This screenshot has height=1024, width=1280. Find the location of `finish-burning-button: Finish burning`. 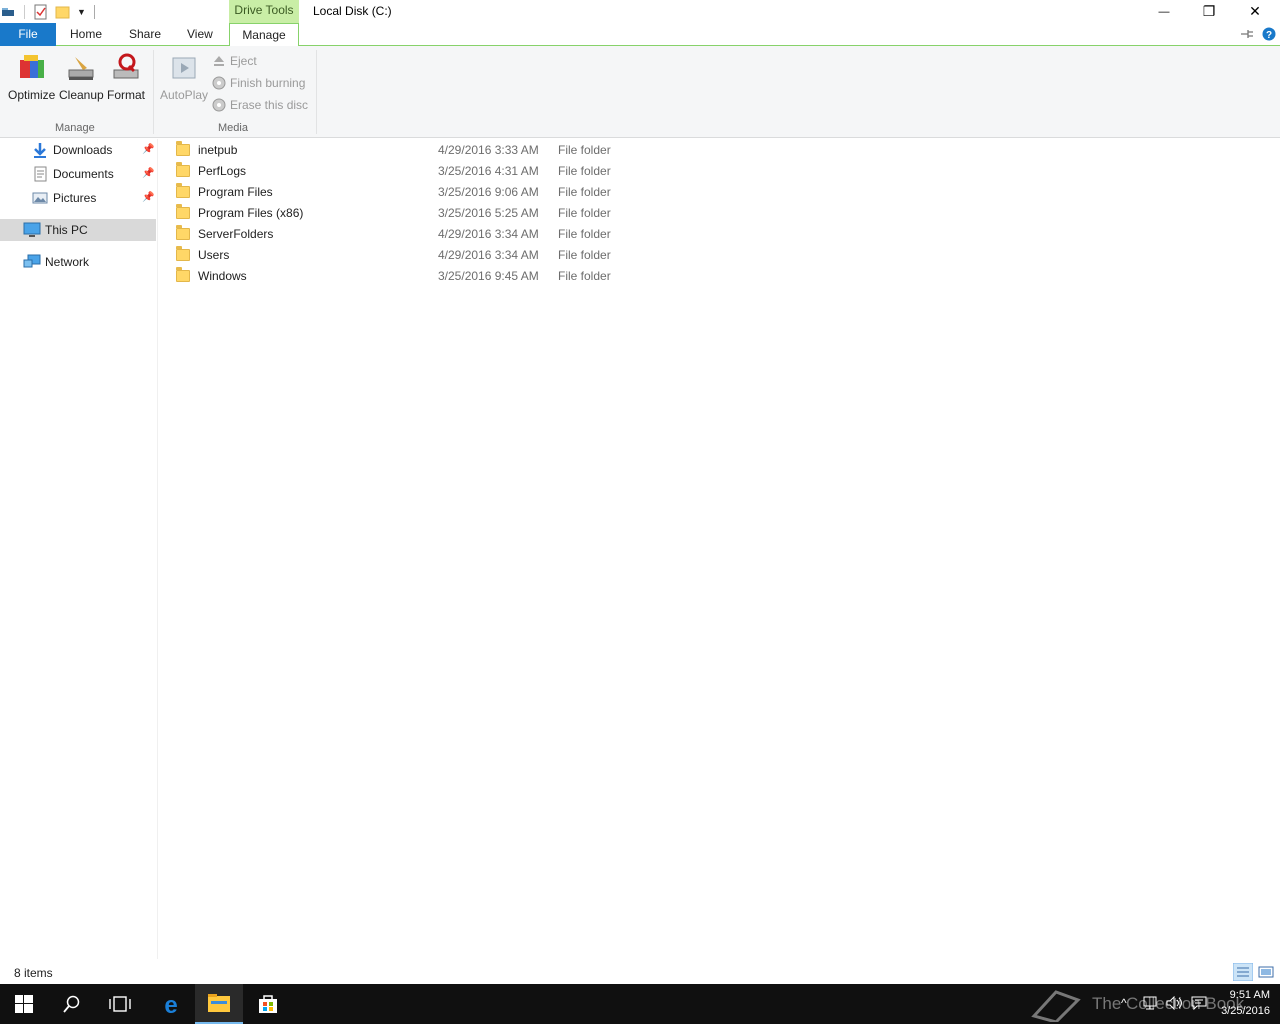

finish-burning-button: Finish burning is located at coordinates (258, 83).